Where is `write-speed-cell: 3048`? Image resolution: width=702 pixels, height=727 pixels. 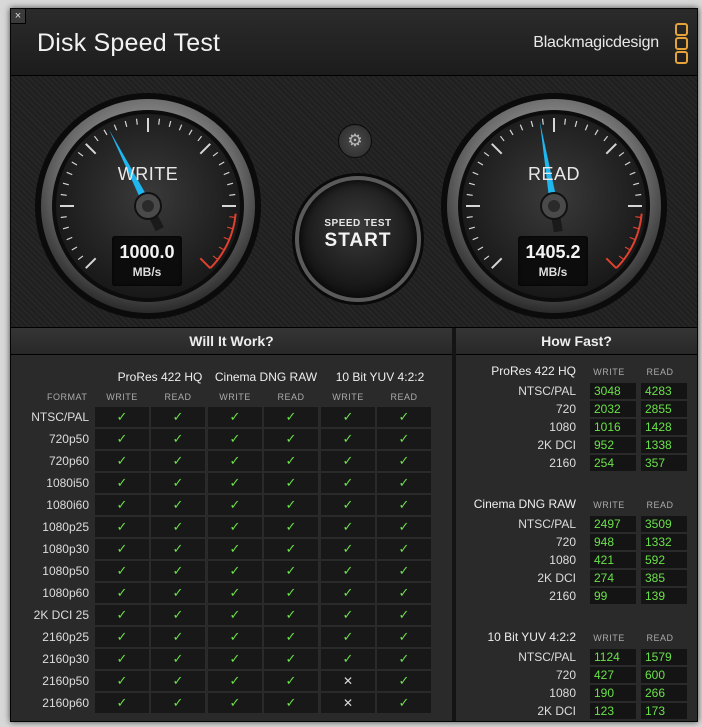 write-speed-cell: 3048 is located at coordinates (613, 391).